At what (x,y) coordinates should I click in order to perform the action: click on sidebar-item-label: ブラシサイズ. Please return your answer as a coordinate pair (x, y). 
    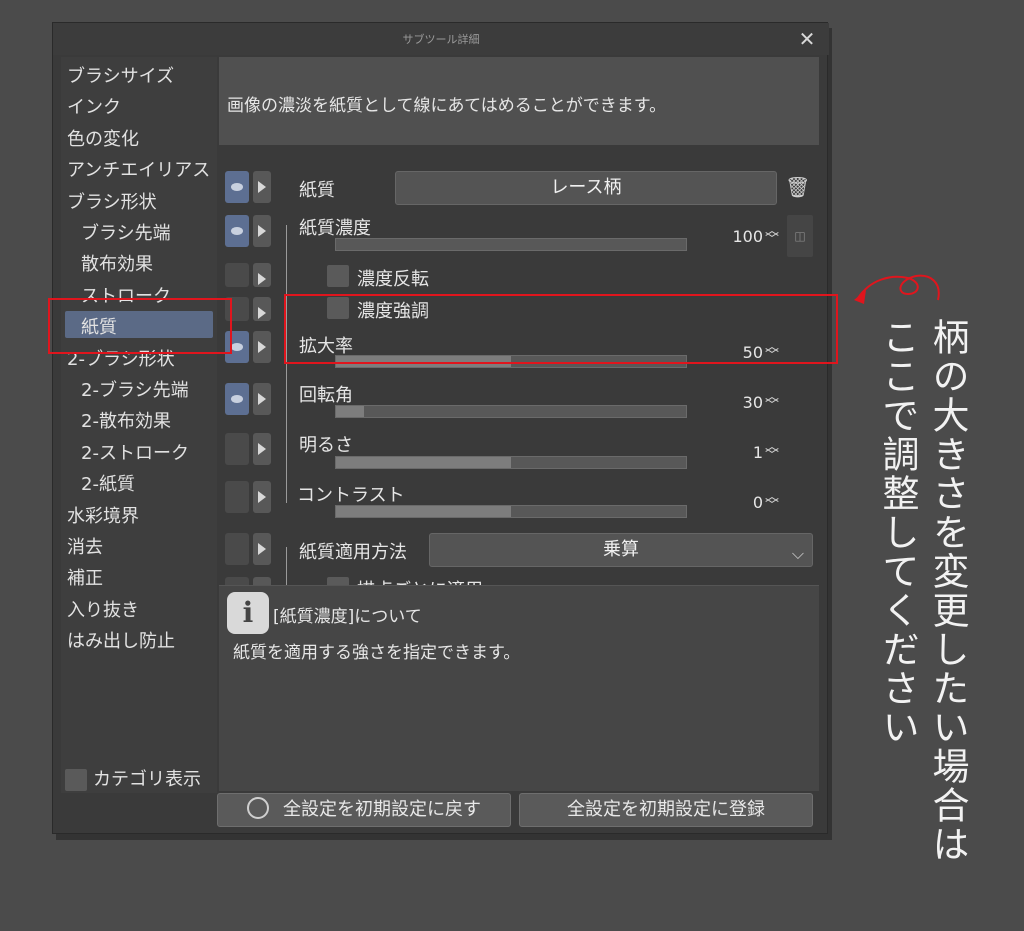
    Looking at the image, I should click on (121, 76).